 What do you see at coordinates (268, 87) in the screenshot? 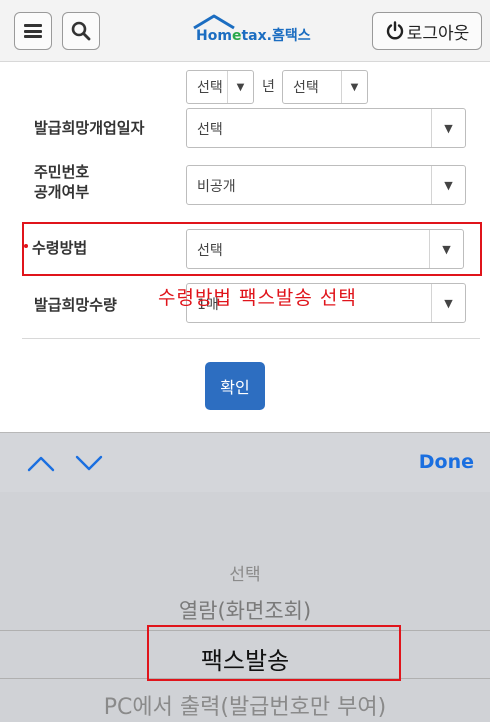
I see `year-label: 년` at bounding box center [268, 87].